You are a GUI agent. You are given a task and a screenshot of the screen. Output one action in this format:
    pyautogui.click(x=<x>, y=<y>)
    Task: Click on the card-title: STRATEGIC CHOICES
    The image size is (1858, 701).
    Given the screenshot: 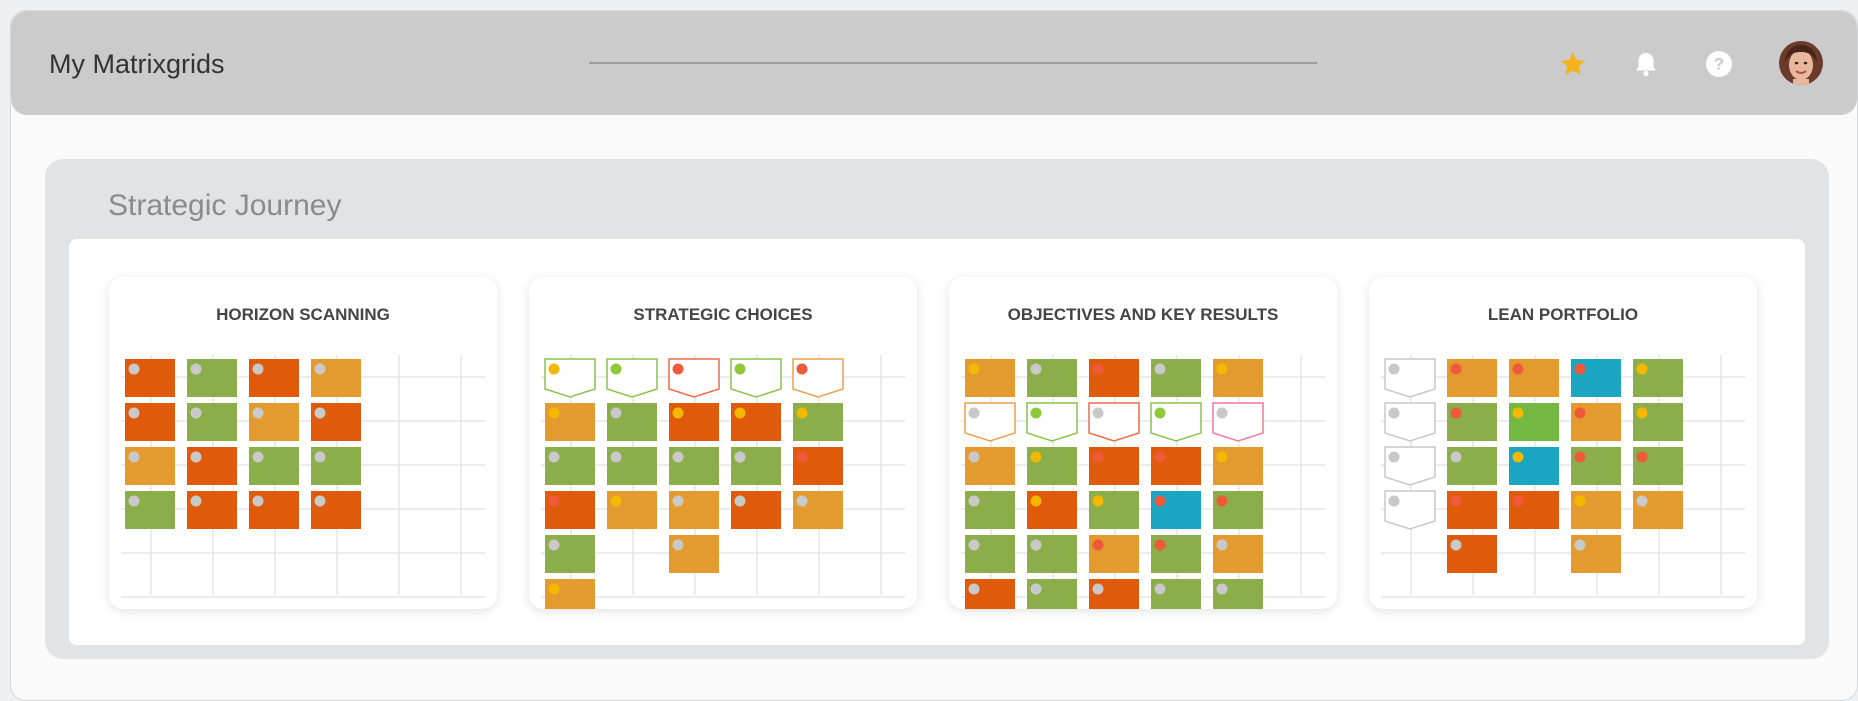 What is the action you would take?
    pyautogui.click(x=723, y=314)
    